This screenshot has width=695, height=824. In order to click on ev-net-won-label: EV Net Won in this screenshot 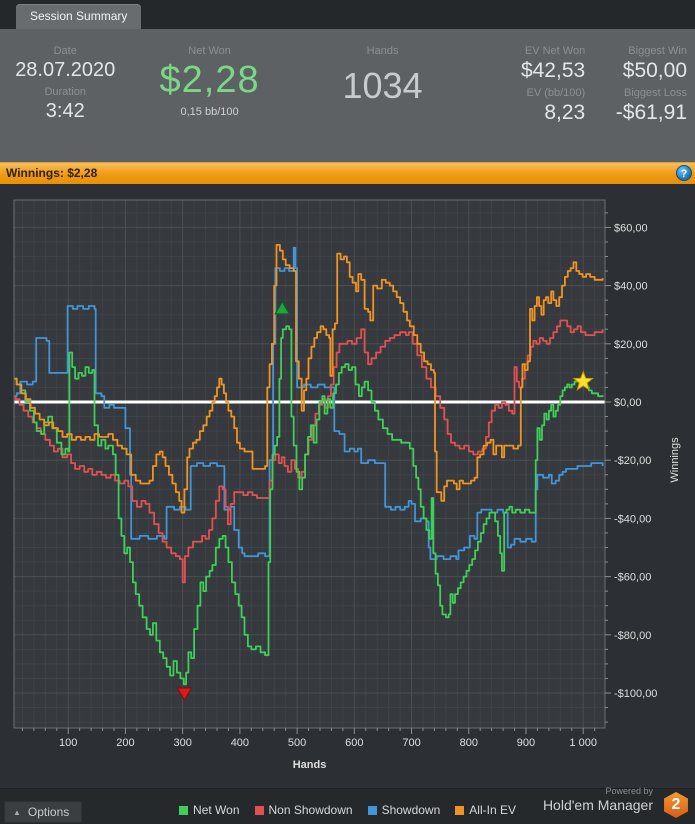, I will do `click(555, 51)`.